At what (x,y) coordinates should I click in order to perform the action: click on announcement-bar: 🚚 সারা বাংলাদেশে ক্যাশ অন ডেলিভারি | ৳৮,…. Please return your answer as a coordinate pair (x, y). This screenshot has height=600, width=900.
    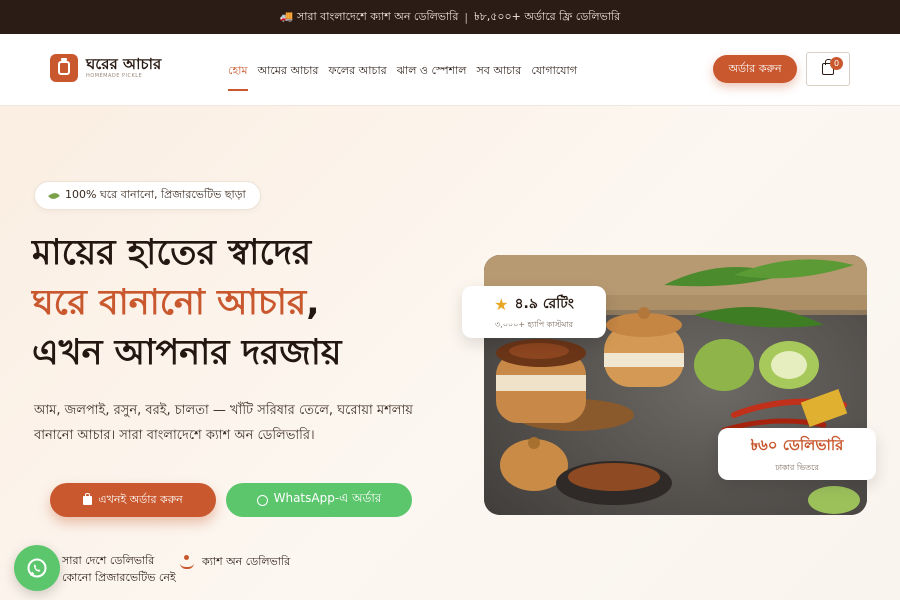
    Looking at the image, I should click on (450, 17).